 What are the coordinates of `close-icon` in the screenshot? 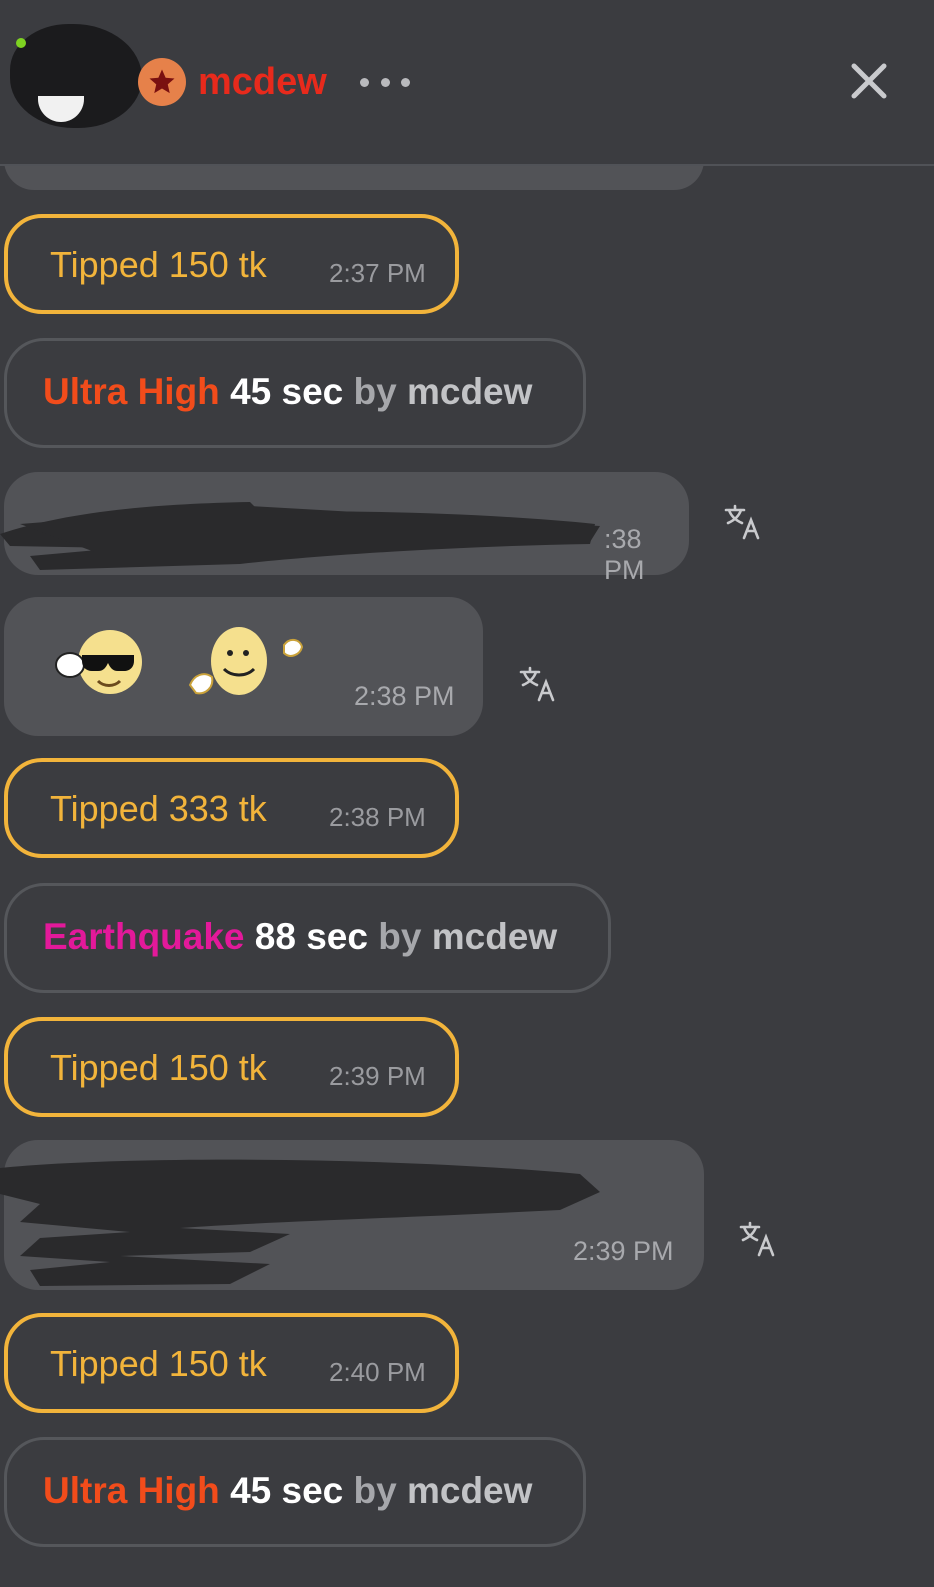 It's located at (869, 81).